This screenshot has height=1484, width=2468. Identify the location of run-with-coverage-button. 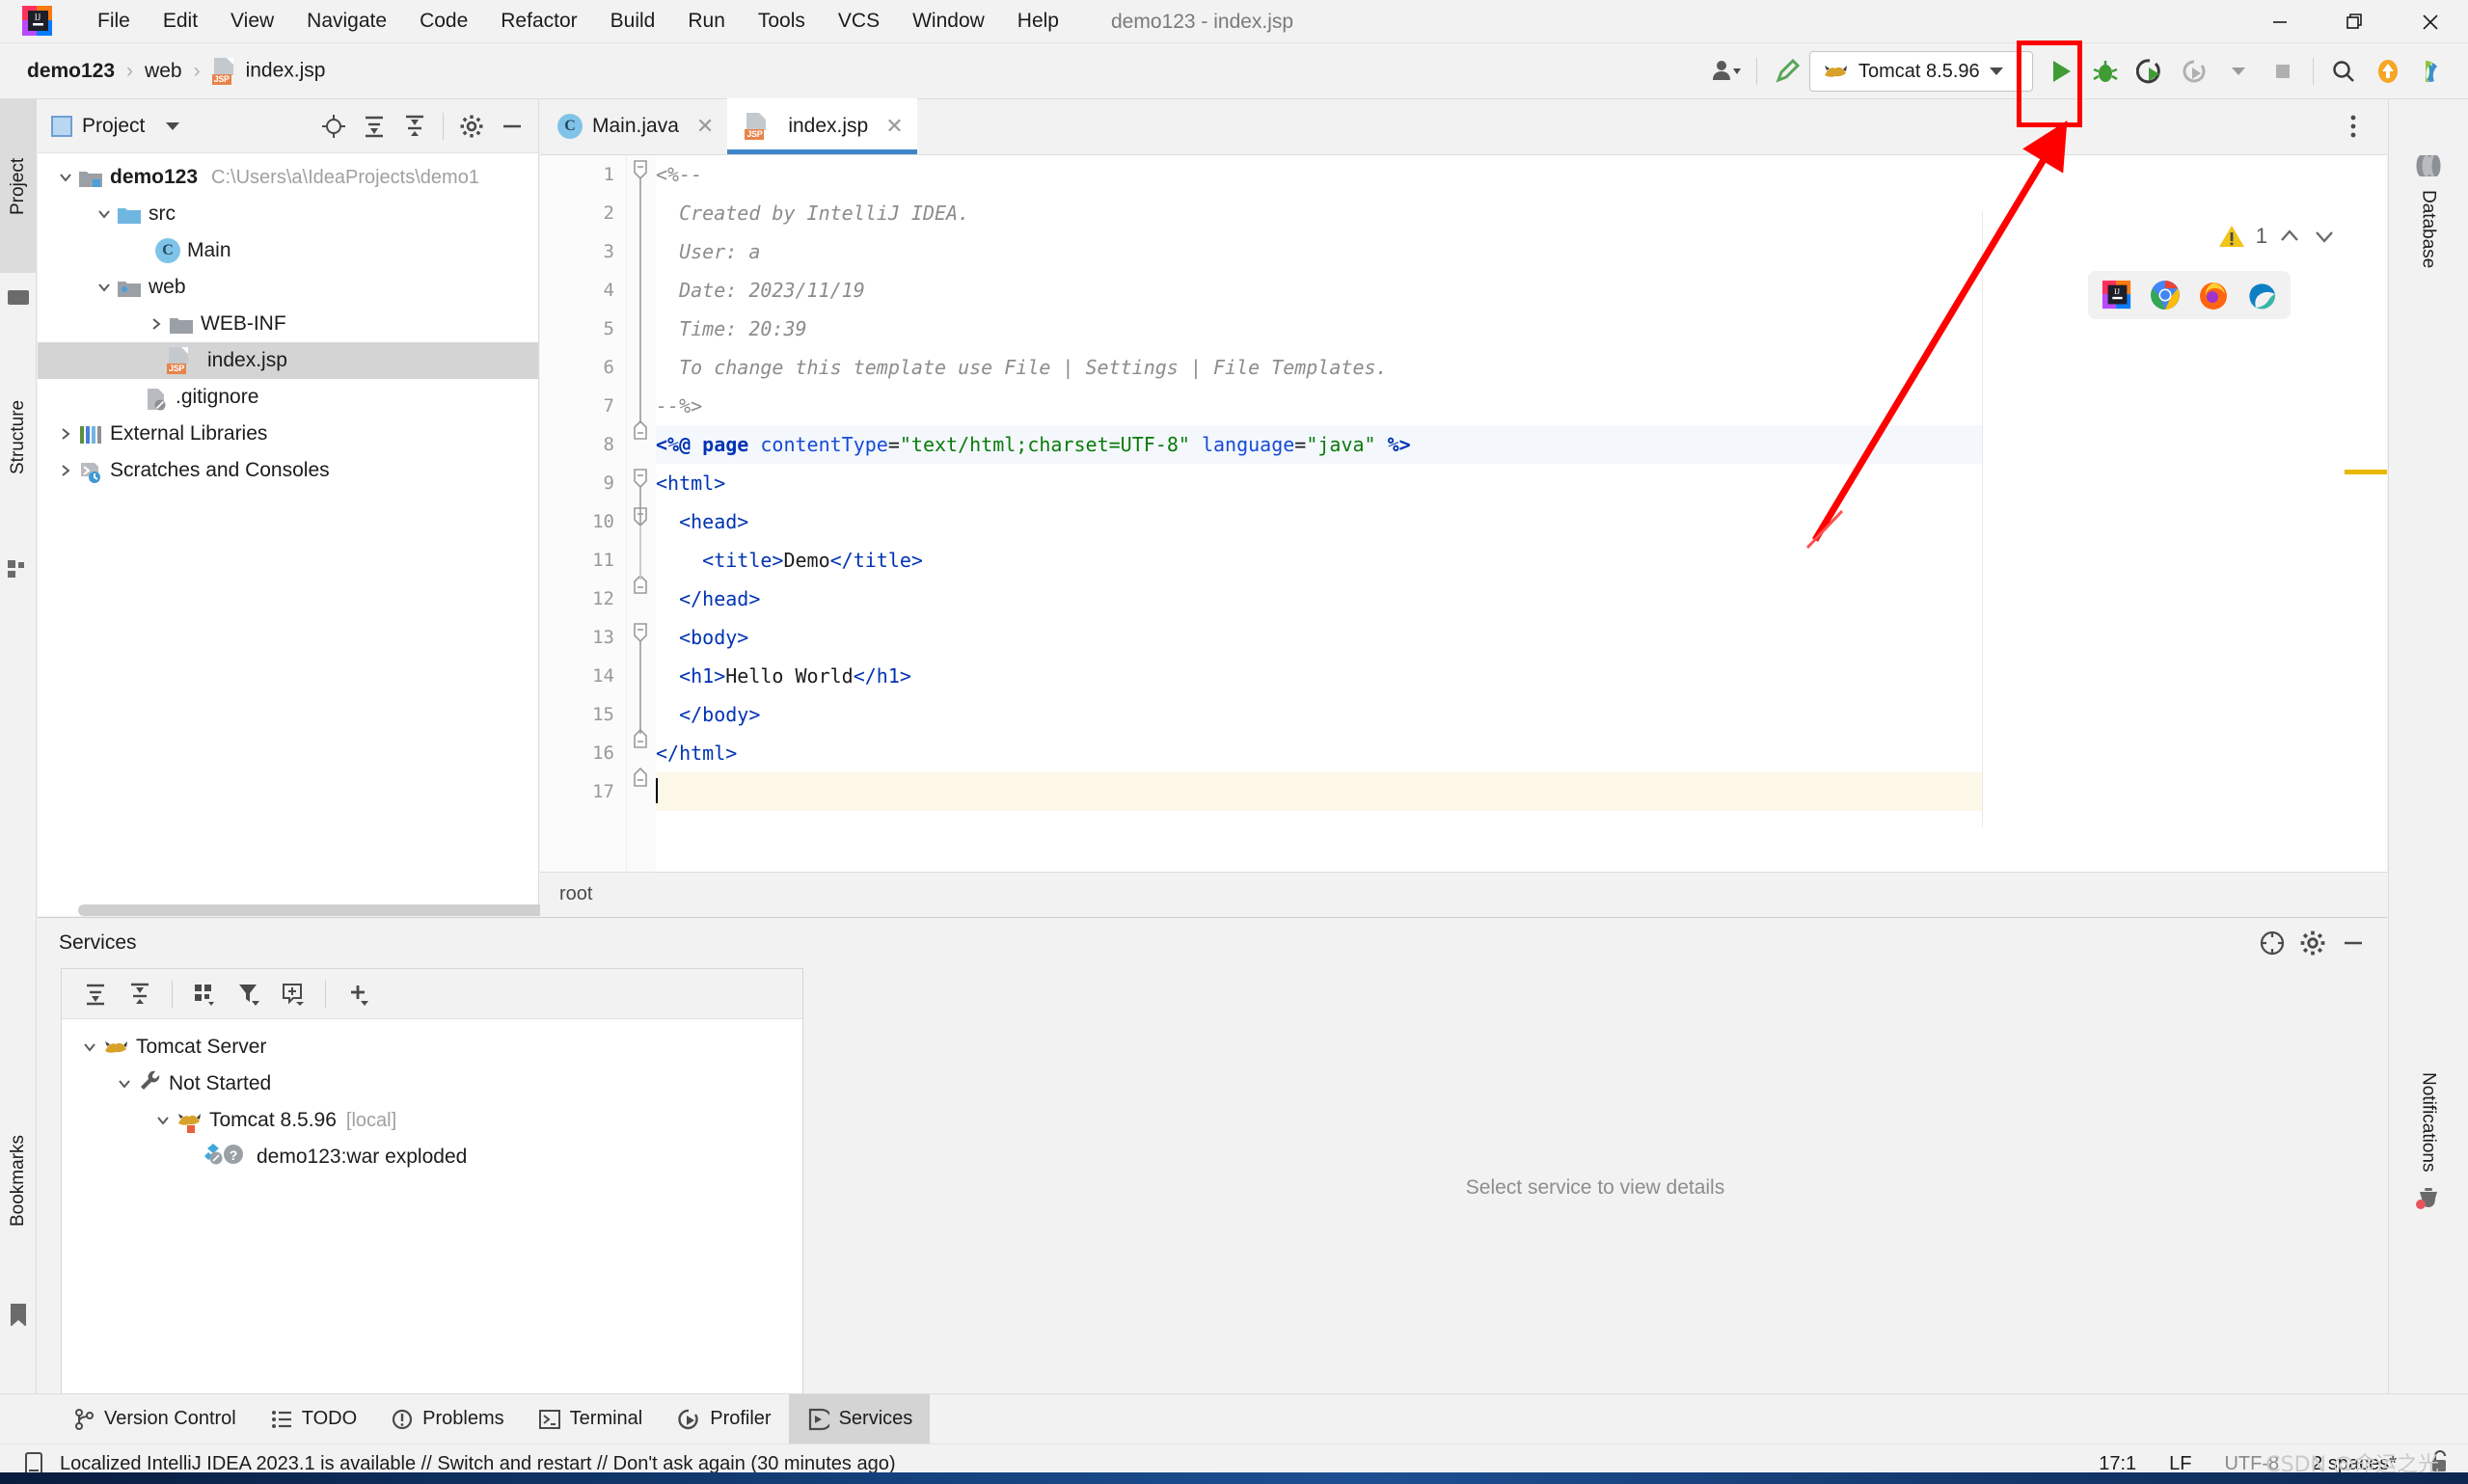
(2150, 71).